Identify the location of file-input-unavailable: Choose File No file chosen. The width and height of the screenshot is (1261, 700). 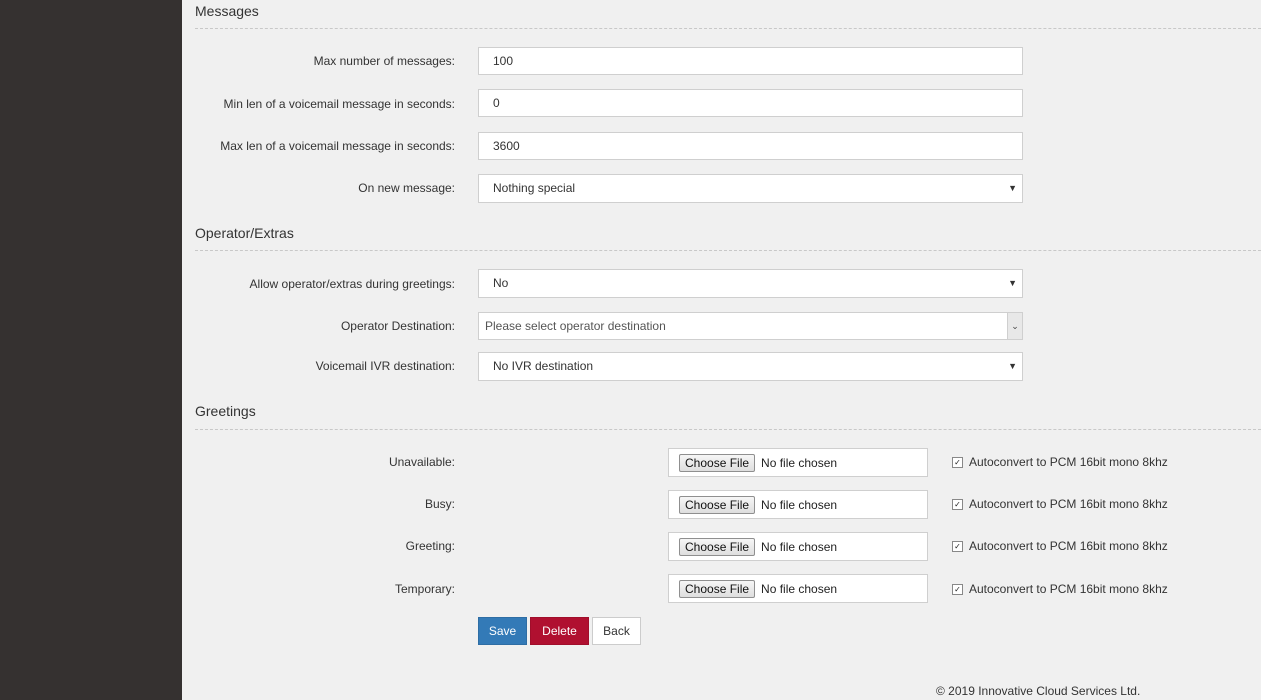
(798, 462).